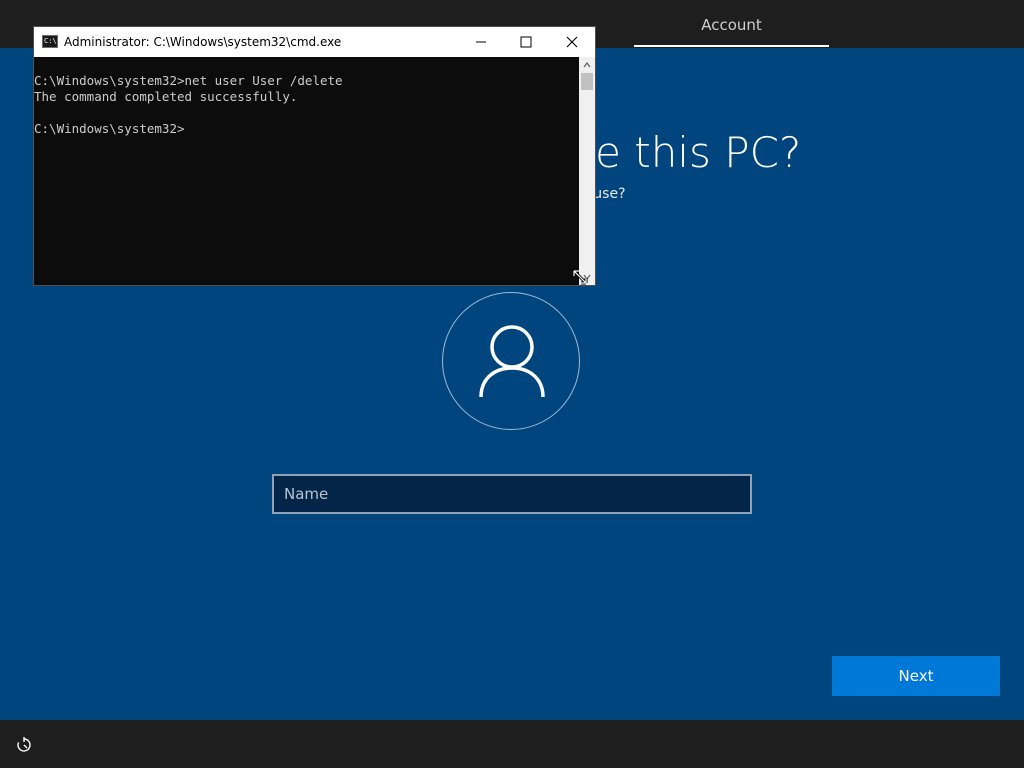 The height and width of the screenshot is (768, 1024). What do you see at coordinates (166, 96) in the screenshot?
I see `console-line: The command completed successfully.` at bounding box center [166, 96].